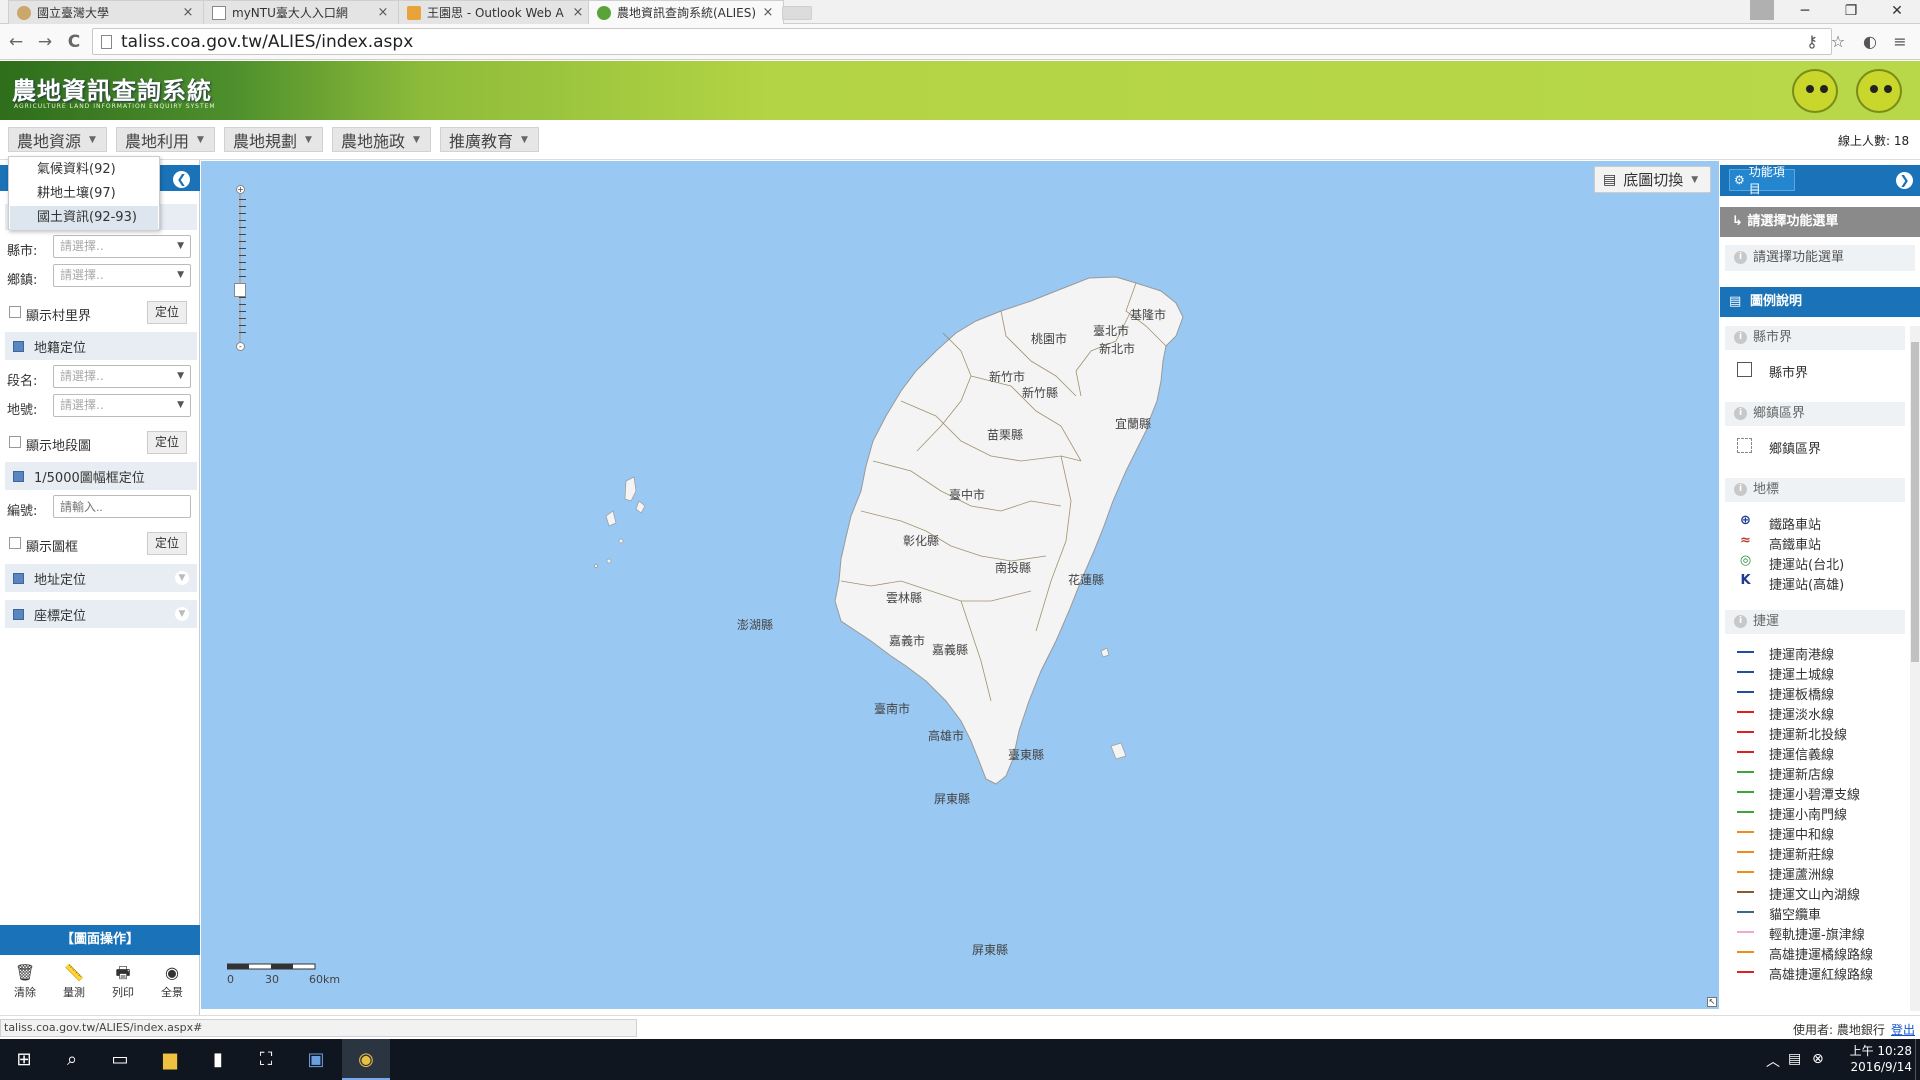  I want to click on menu-farmland-planning: 農地規劃 ▼, so click(273, 139).